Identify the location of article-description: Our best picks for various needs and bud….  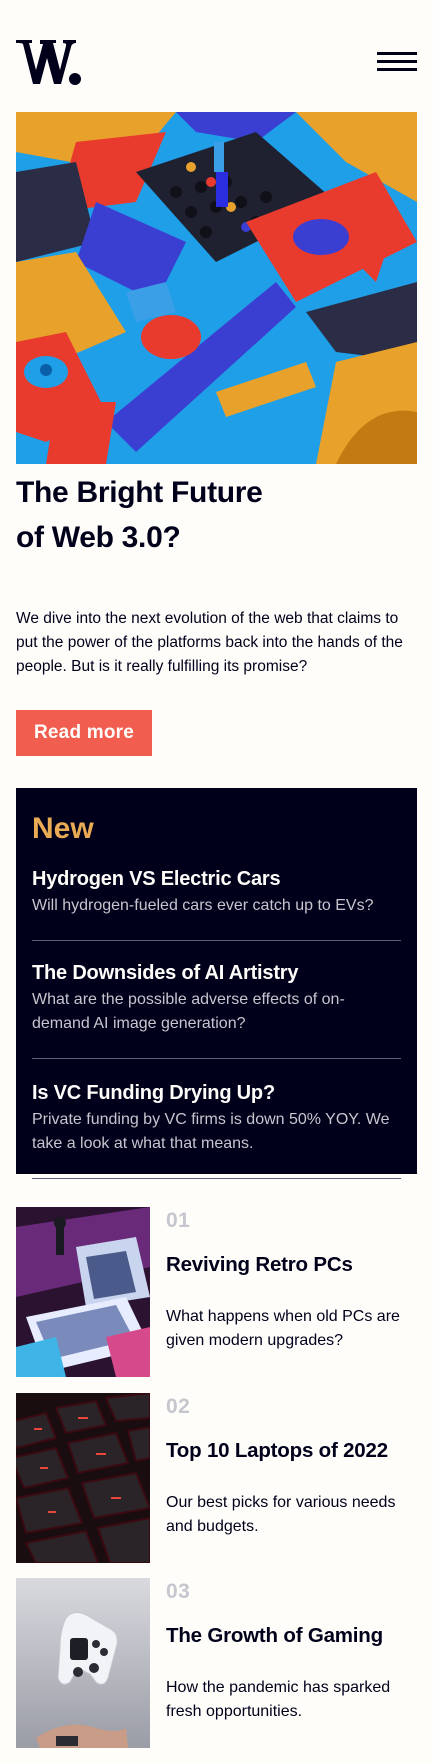
(281, 1514).